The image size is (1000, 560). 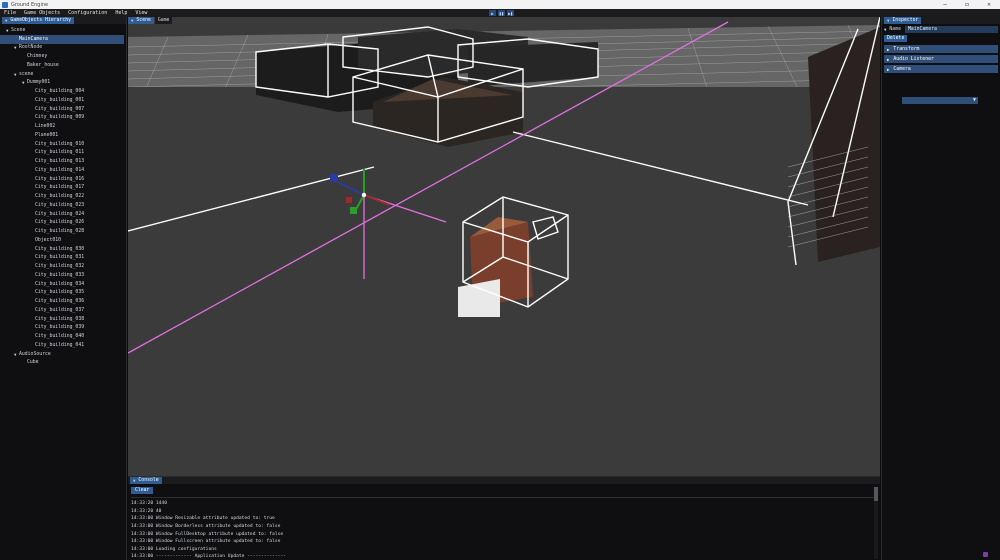 What do you see at coordinates (63, 109) in the screenshot?
I see `tree-node: City_building_007` at bounding box center [63, 109].